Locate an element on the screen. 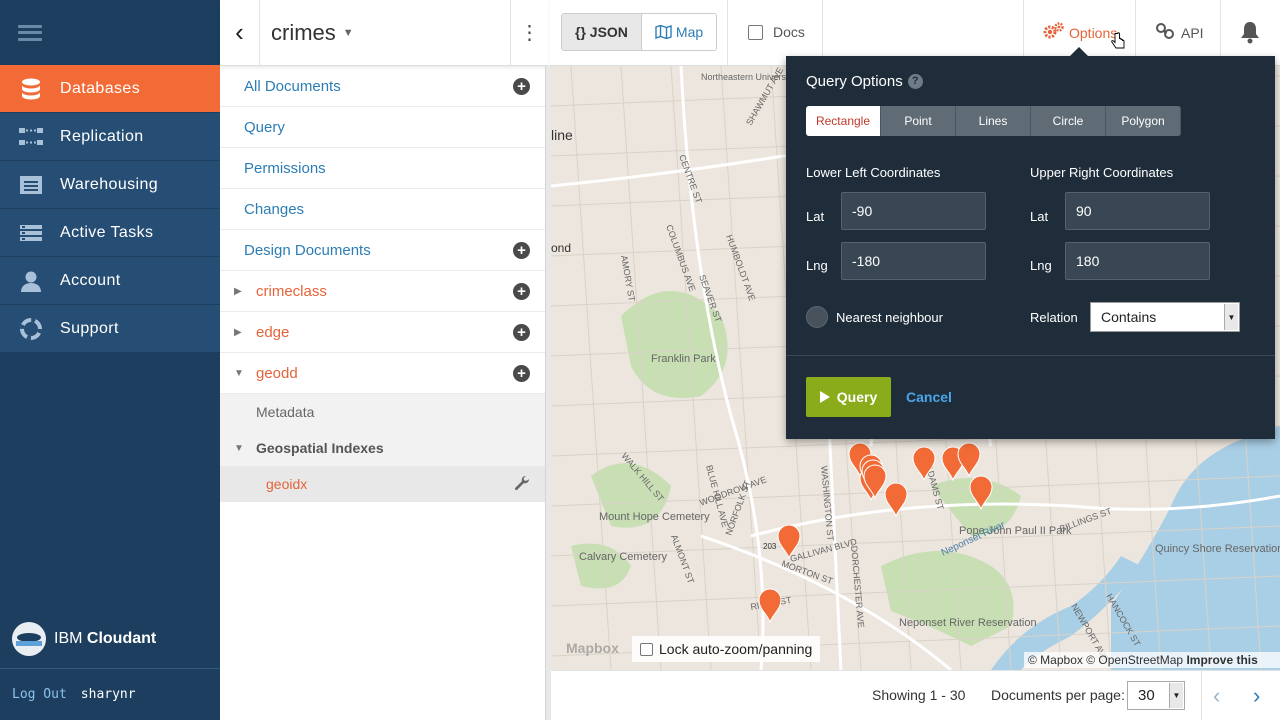  link-icon is located at coordinates (1168, 32).